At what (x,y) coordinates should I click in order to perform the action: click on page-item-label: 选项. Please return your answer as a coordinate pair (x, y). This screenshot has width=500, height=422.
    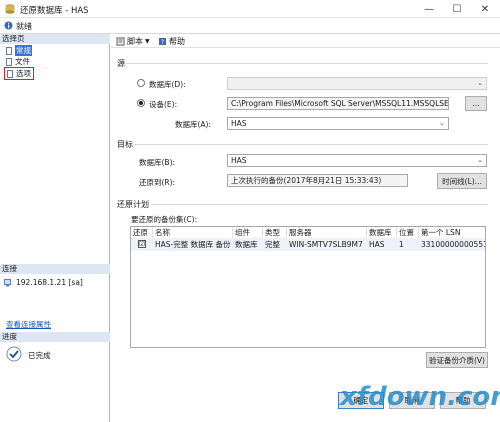
    Looking at the image, I should click on (23, 73).